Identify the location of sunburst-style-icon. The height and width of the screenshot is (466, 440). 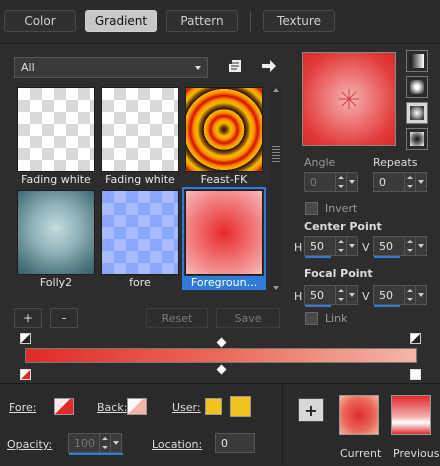
(417, 113).